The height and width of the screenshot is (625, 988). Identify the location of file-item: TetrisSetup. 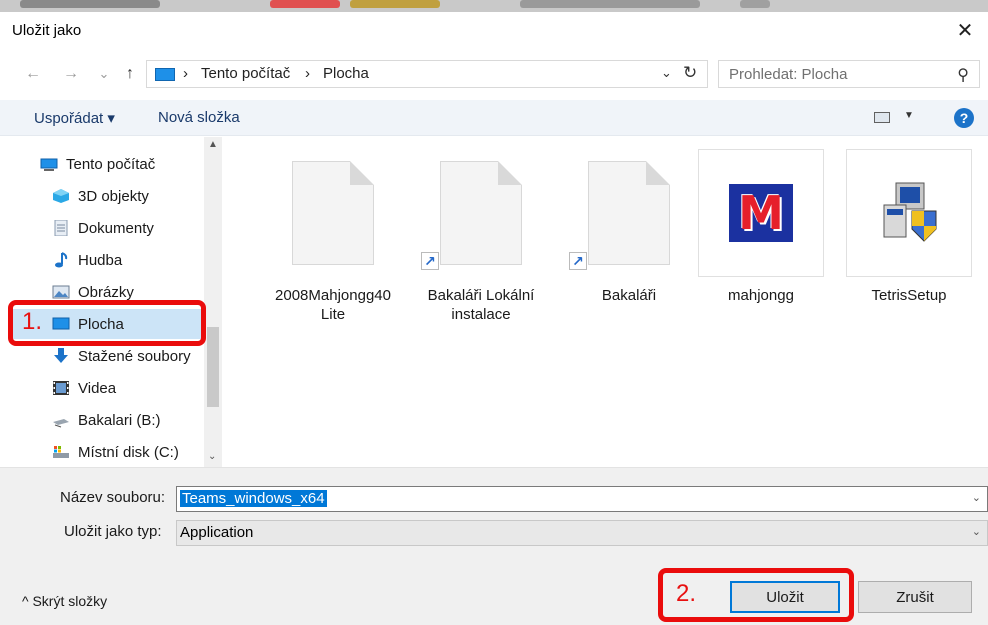
(909, 244).